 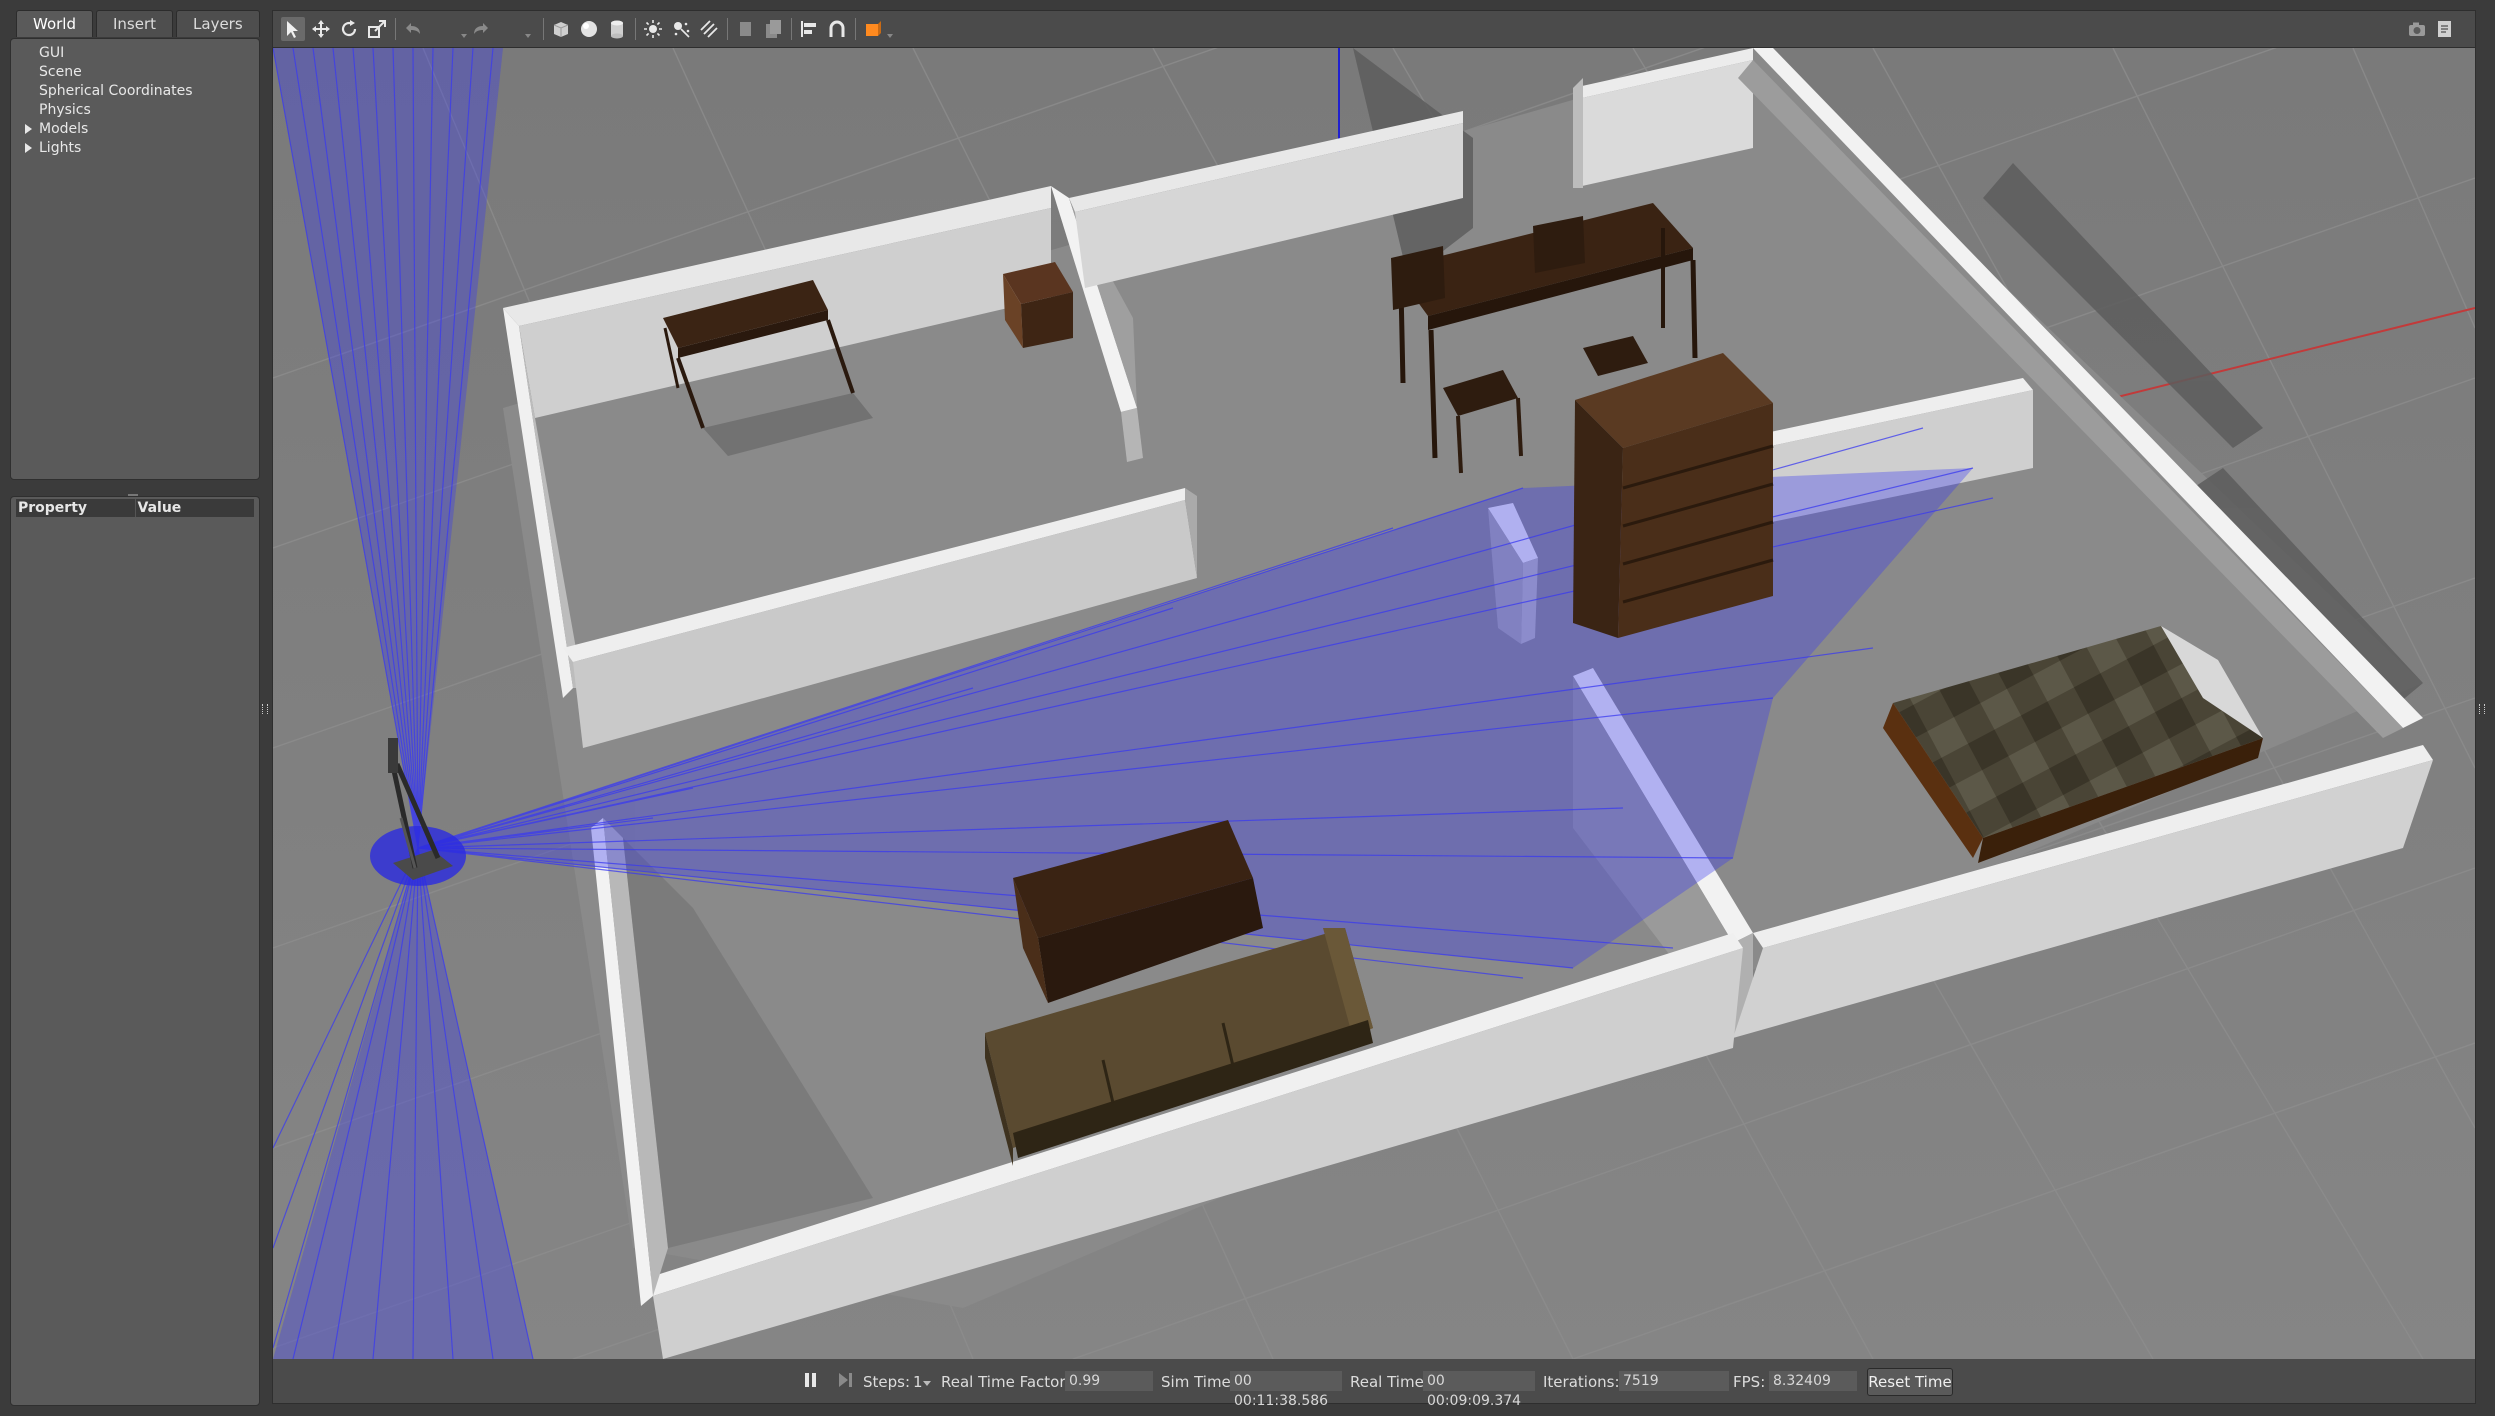 I want to click on step-button, so click(x=845, y=1382).